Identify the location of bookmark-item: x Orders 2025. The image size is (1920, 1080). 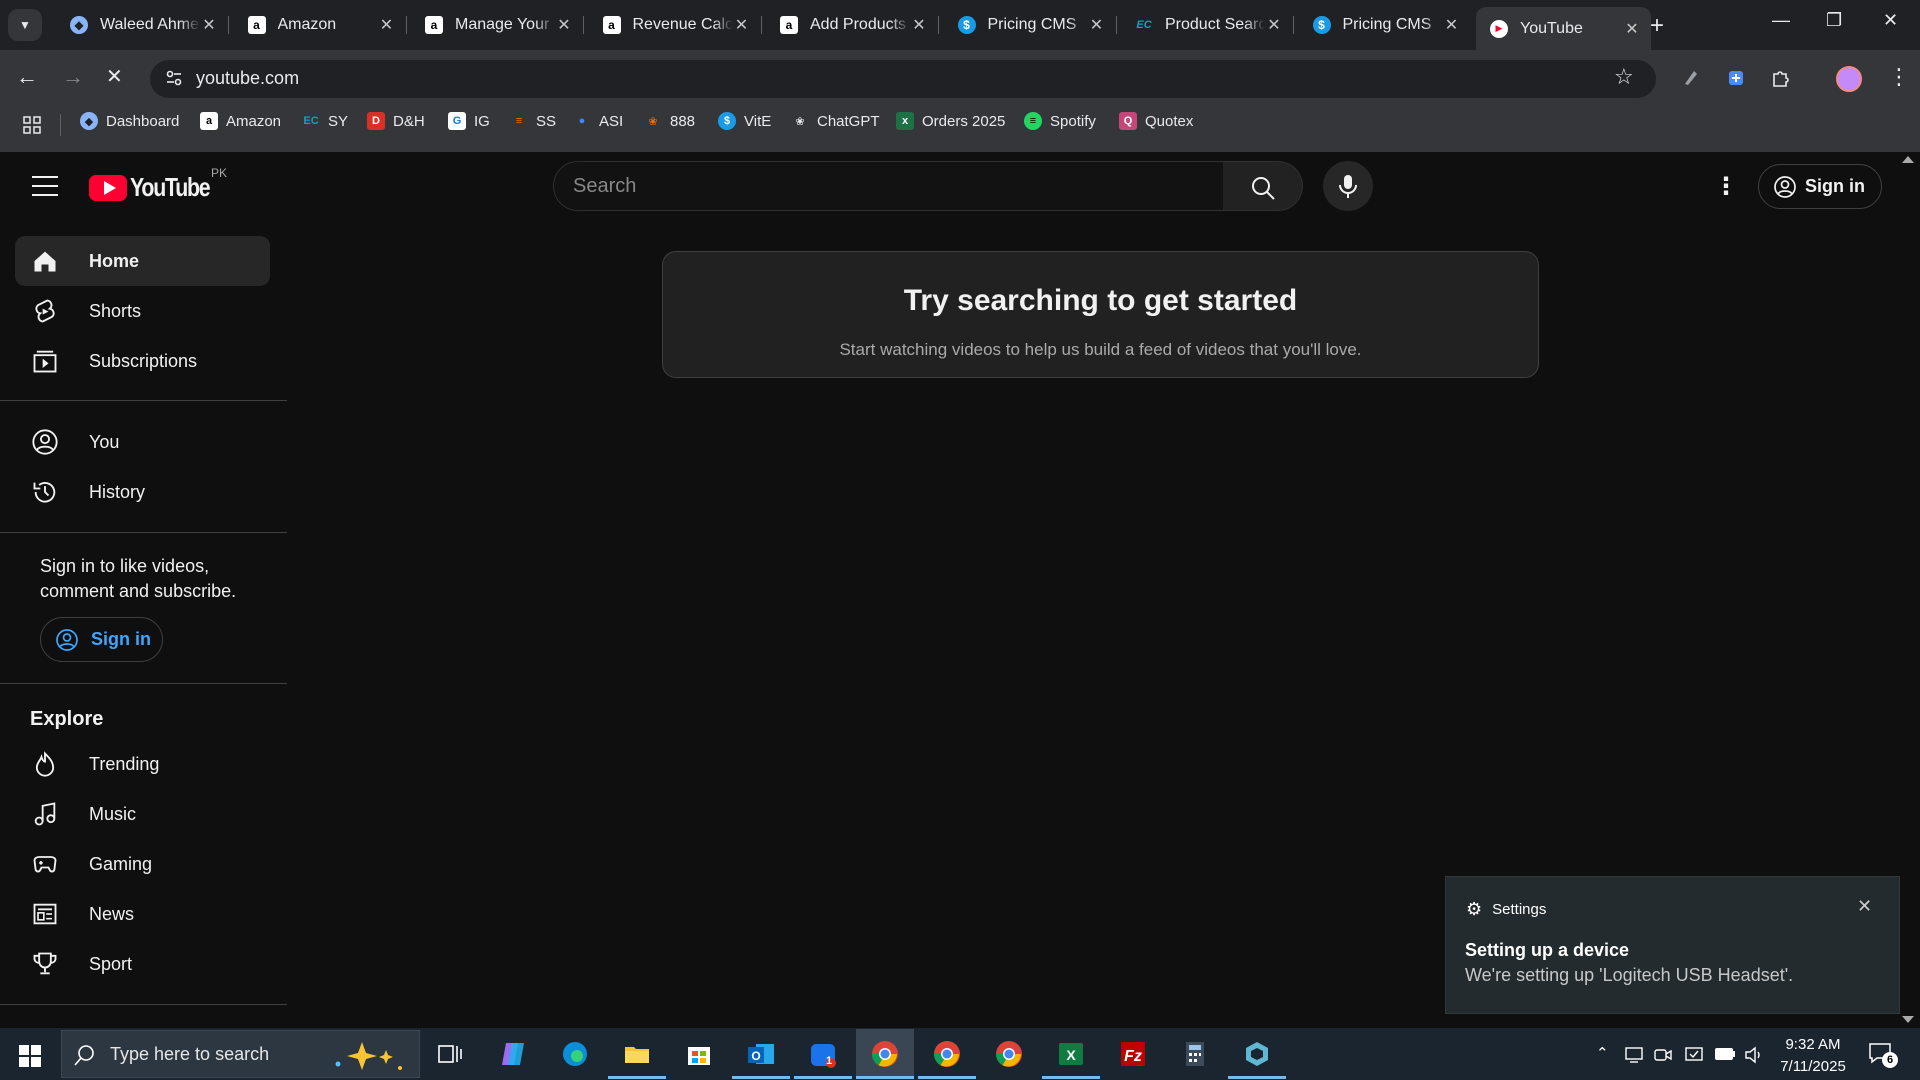
(950, 121).